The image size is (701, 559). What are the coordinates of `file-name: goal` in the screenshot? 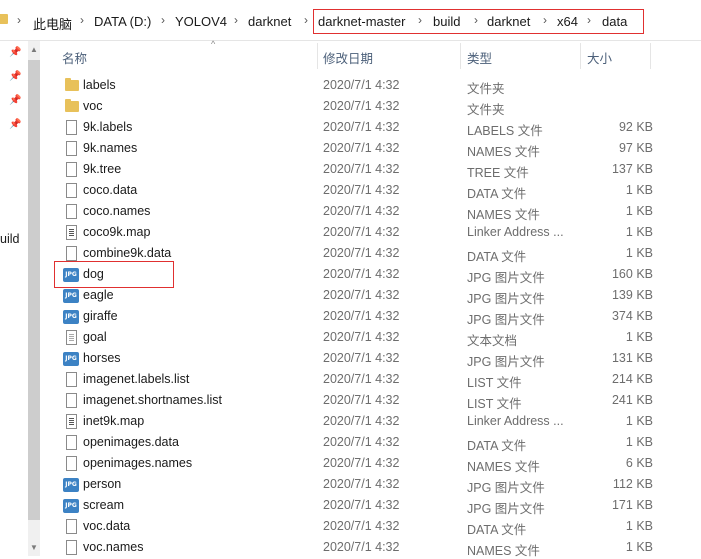 It's located at (95, 337).